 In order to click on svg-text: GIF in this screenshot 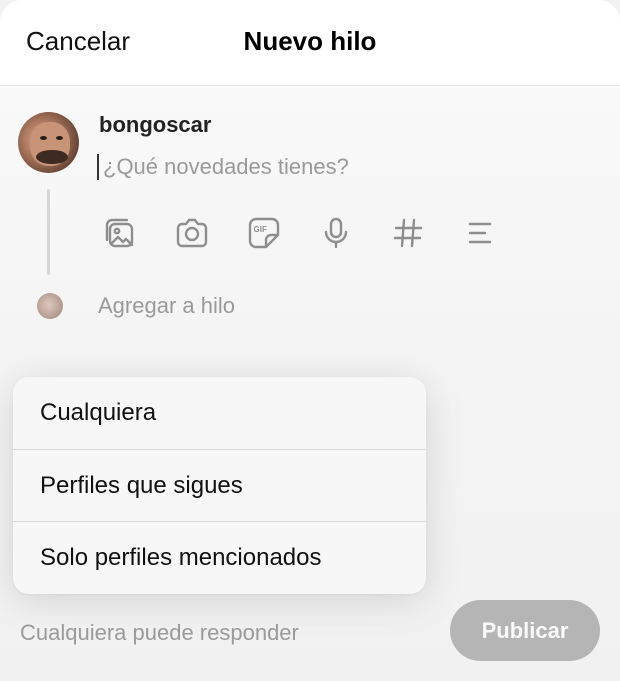, I will do `click(260, 229)`.